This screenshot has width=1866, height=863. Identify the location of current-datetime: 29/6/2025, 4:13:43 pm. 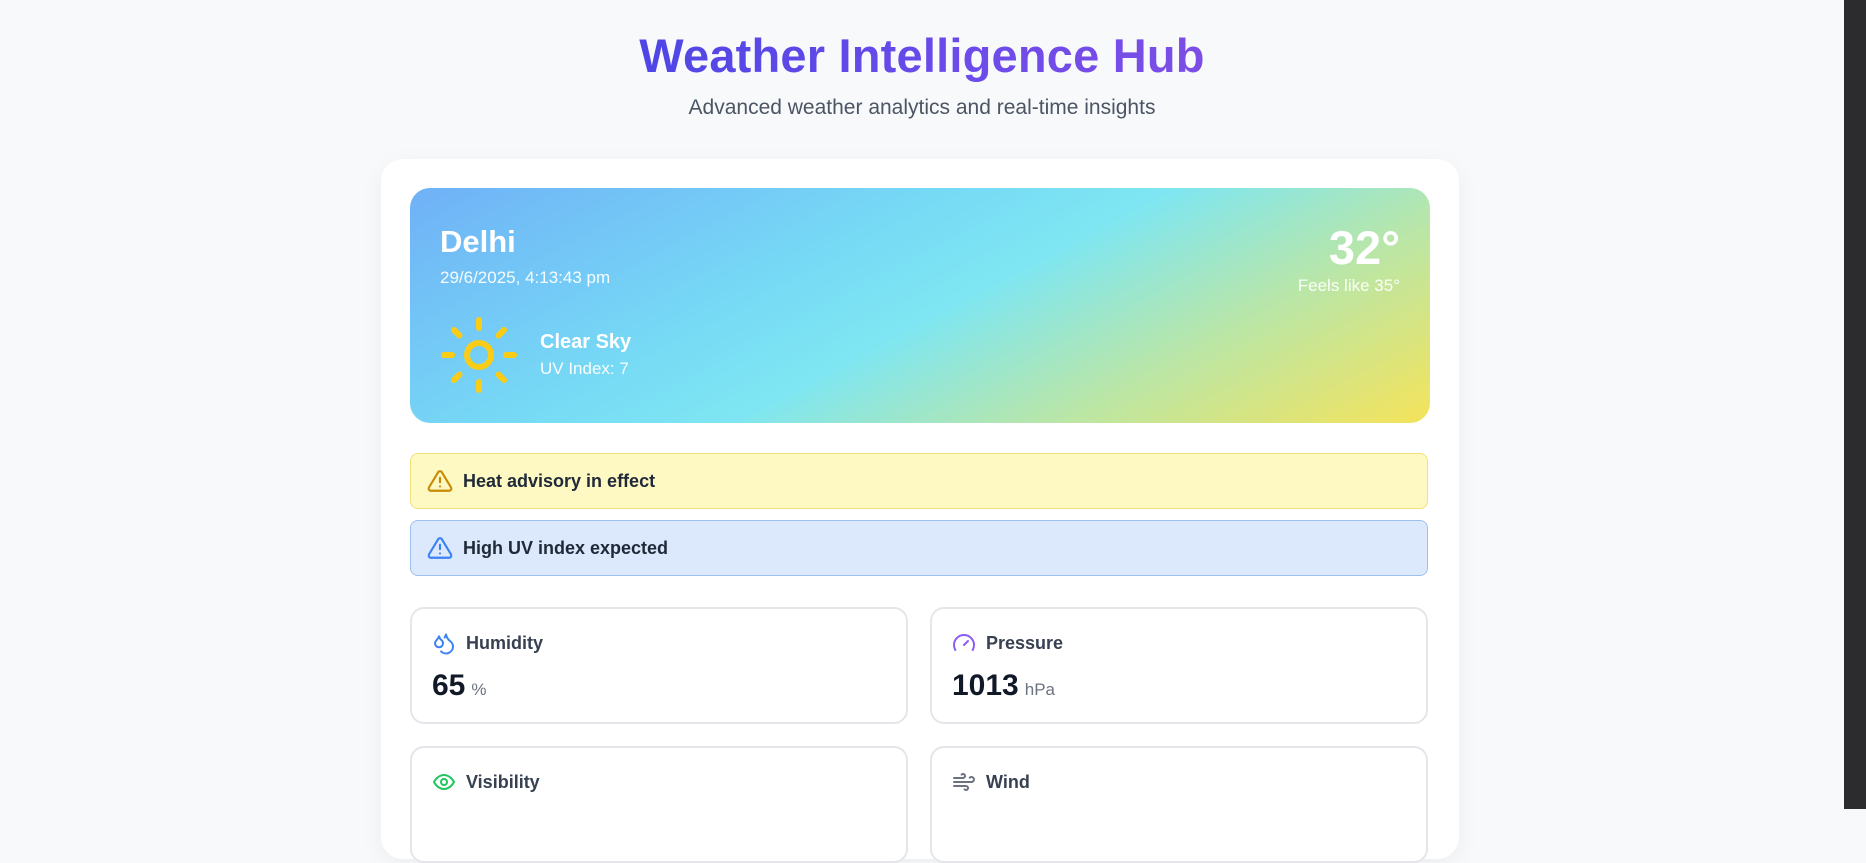
(525, 277).